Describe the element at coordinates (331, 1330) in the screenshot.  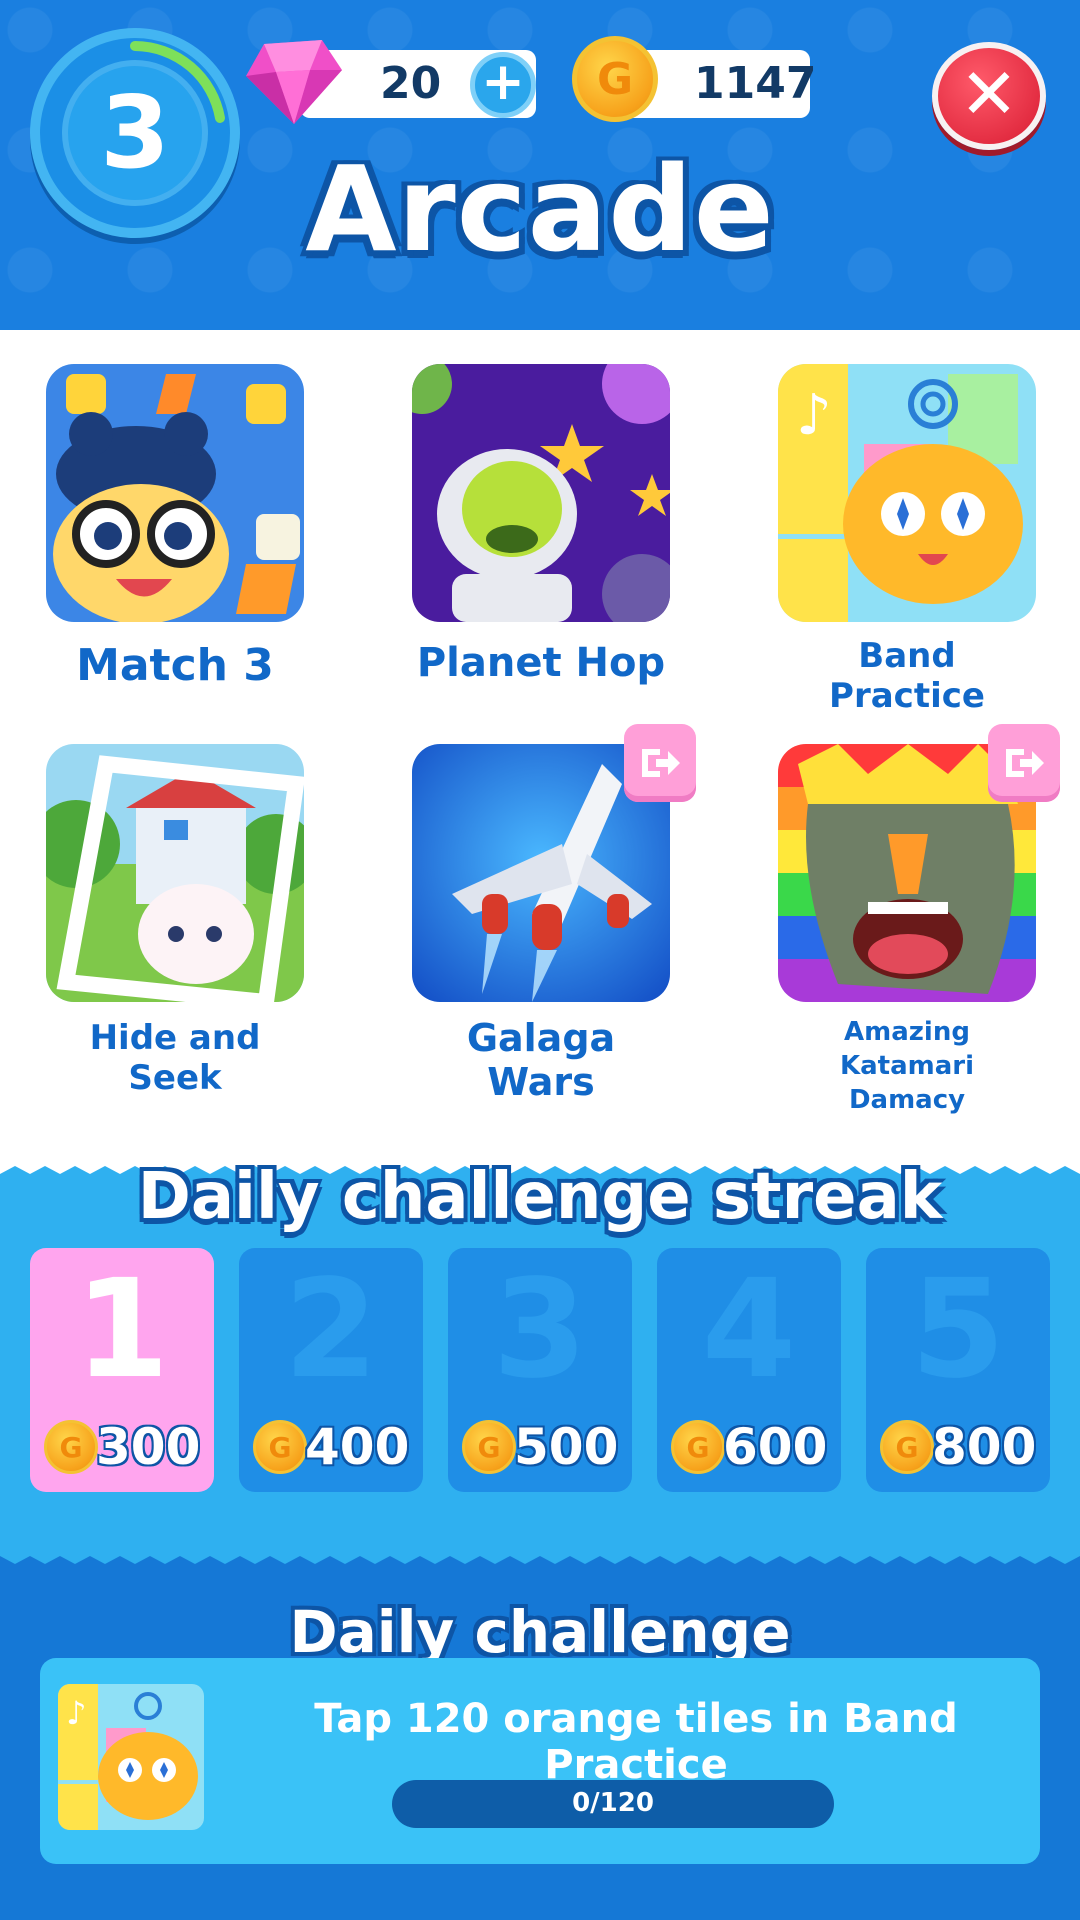
I see `day-number: 2` at that location.